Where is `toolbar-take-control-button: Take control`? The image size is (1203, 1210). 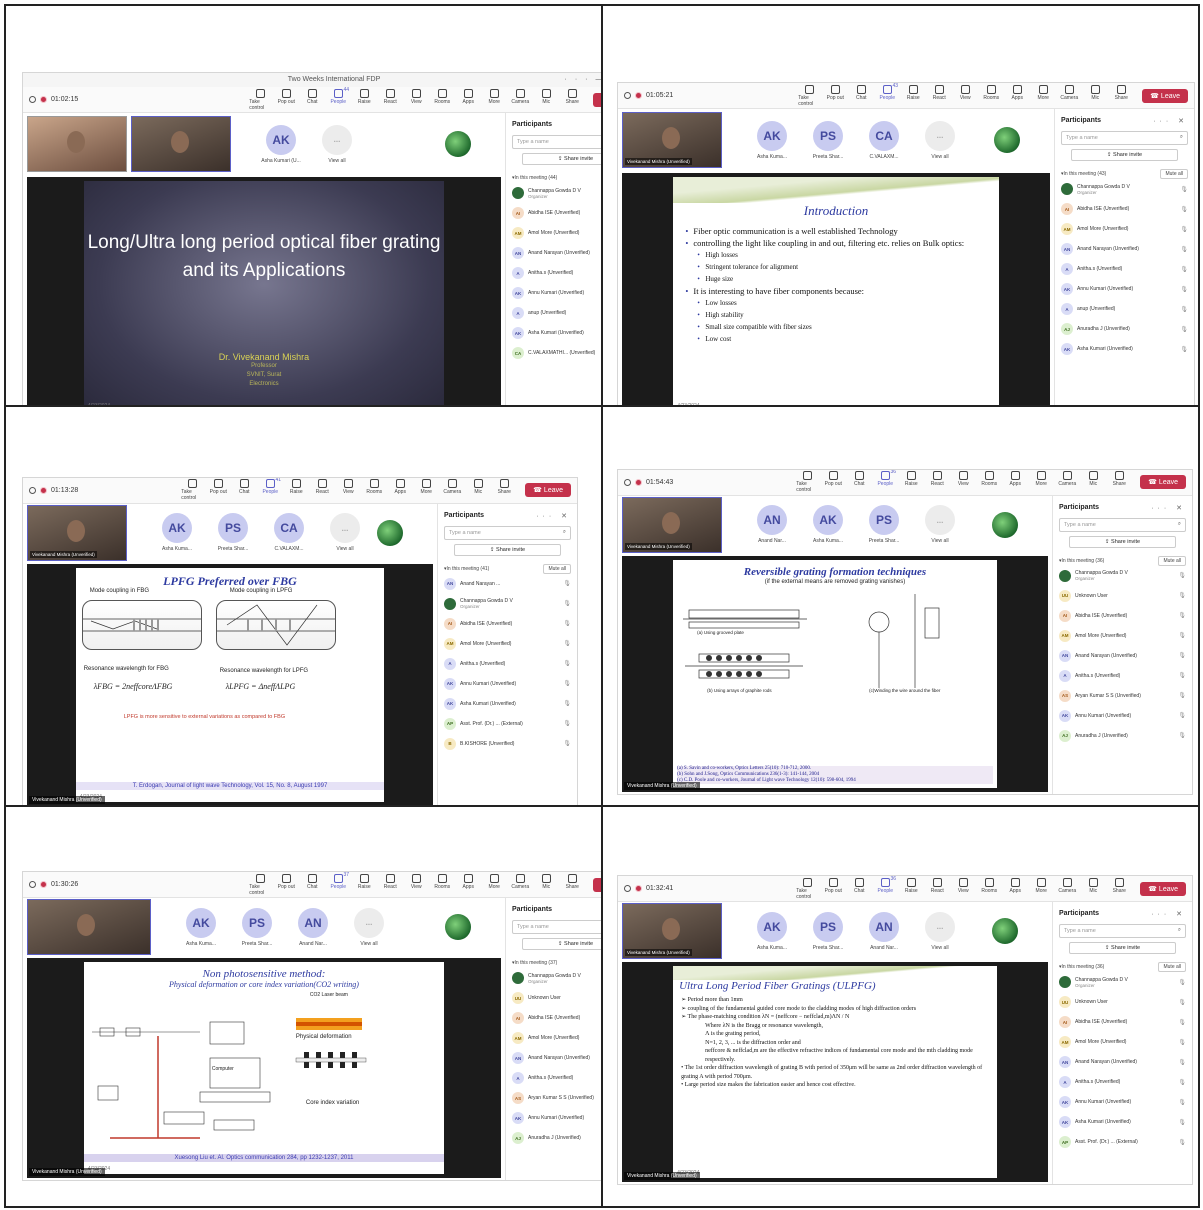 toolbar-take-control-button: Take control is located at coordinates (192, 490).